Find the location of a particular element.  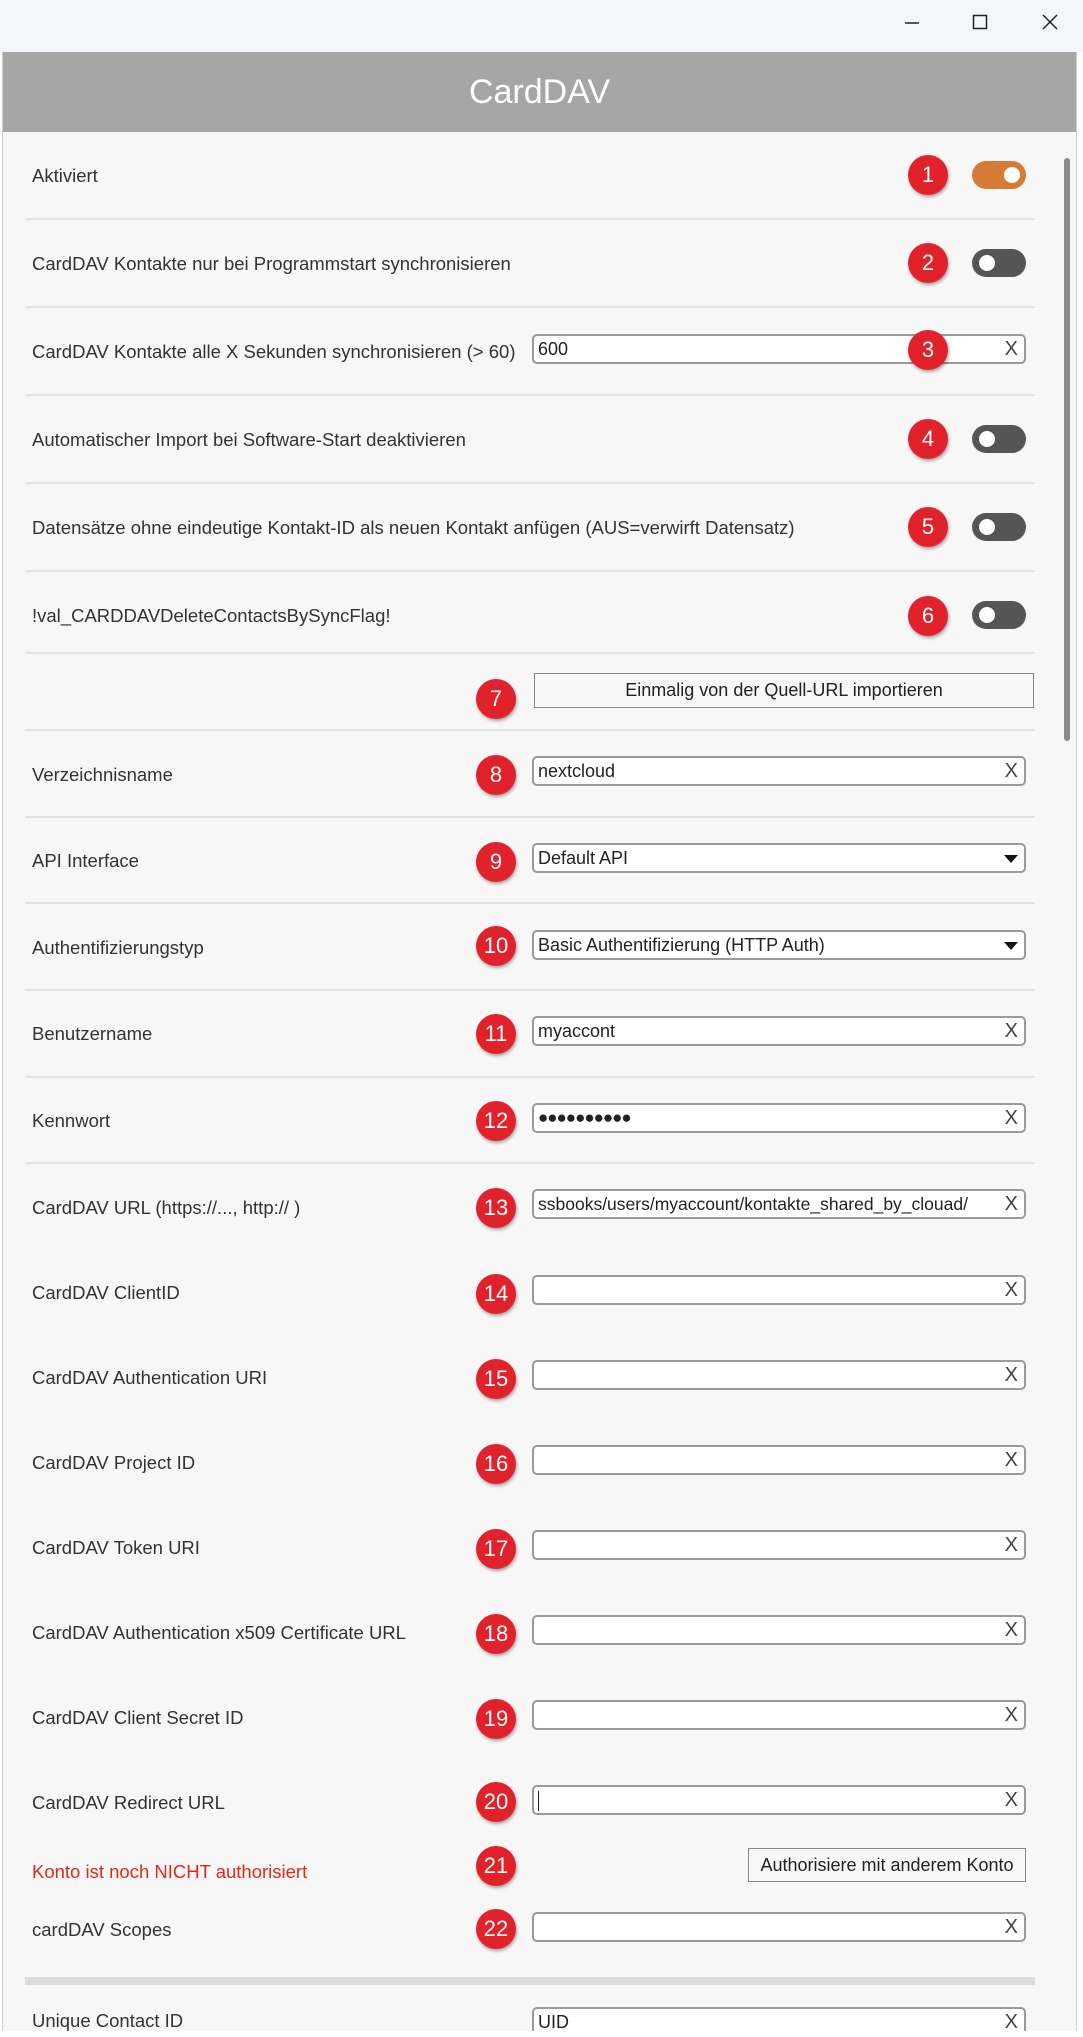

callout-badge: 15 is located at coordinates (496, 1379).